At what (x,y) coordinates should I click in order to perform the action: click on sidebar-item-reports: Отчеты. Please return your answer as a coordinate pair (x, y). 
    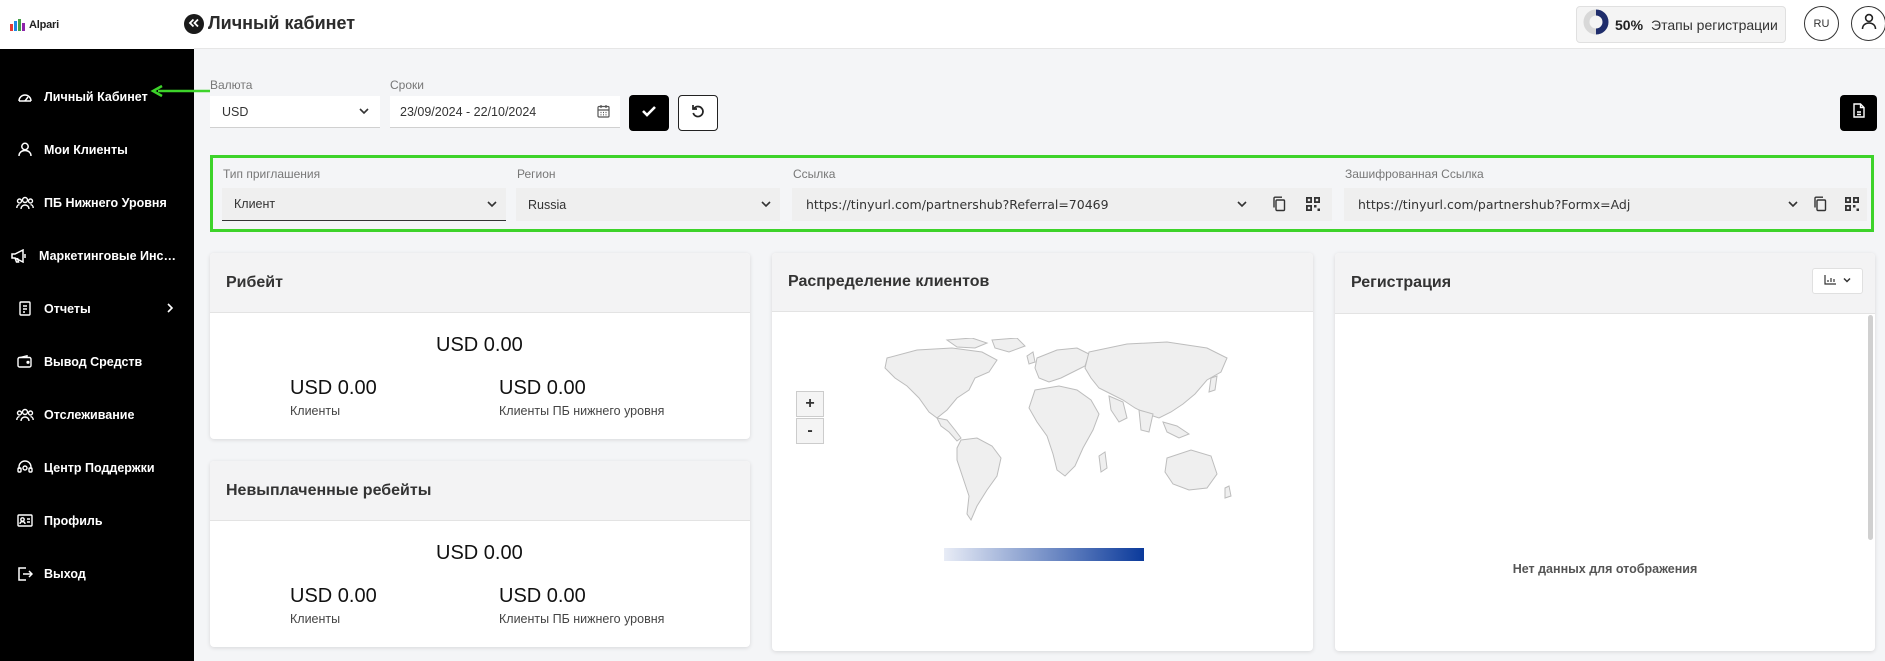
    Looking at the image, I should click on (97, 308).